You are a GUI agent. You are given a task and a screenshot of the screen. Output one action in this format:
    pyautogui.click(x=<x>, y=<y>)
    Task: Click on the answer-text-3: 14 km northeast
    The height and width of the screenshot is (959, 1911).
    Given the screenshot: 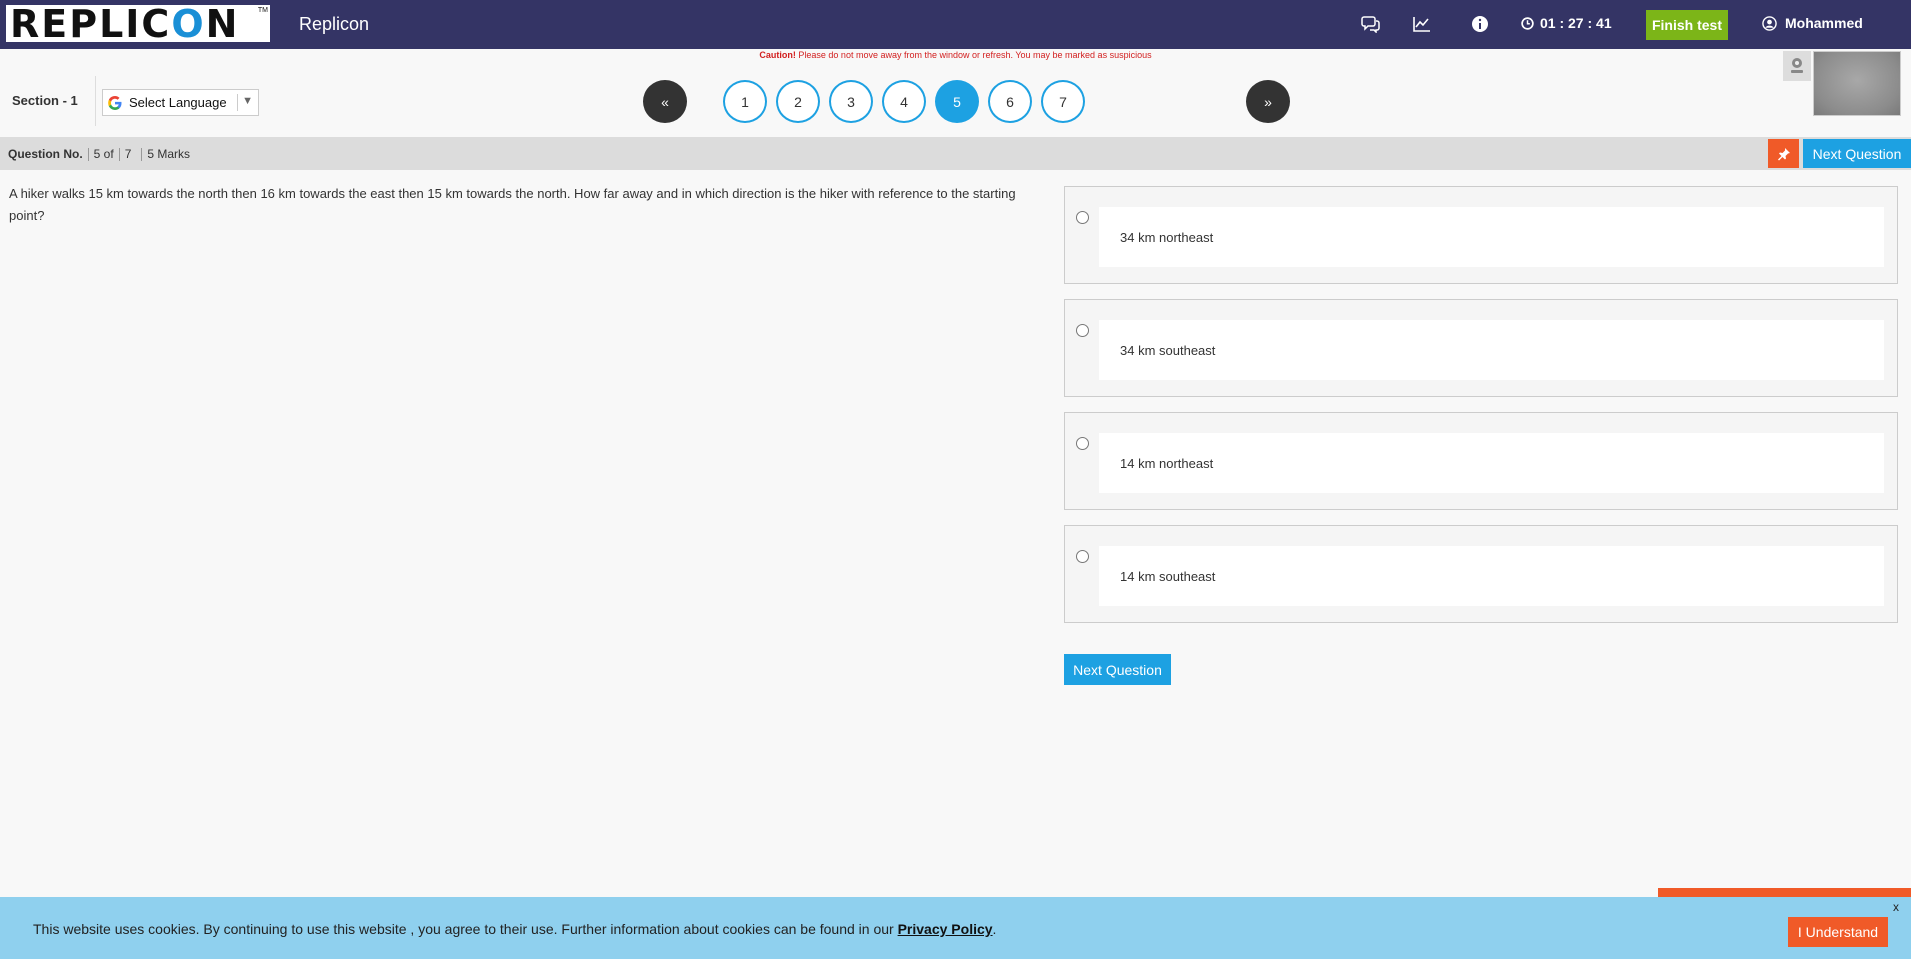 What is the action you would take?
    pyautogui.click(x=1491, y=463)
    